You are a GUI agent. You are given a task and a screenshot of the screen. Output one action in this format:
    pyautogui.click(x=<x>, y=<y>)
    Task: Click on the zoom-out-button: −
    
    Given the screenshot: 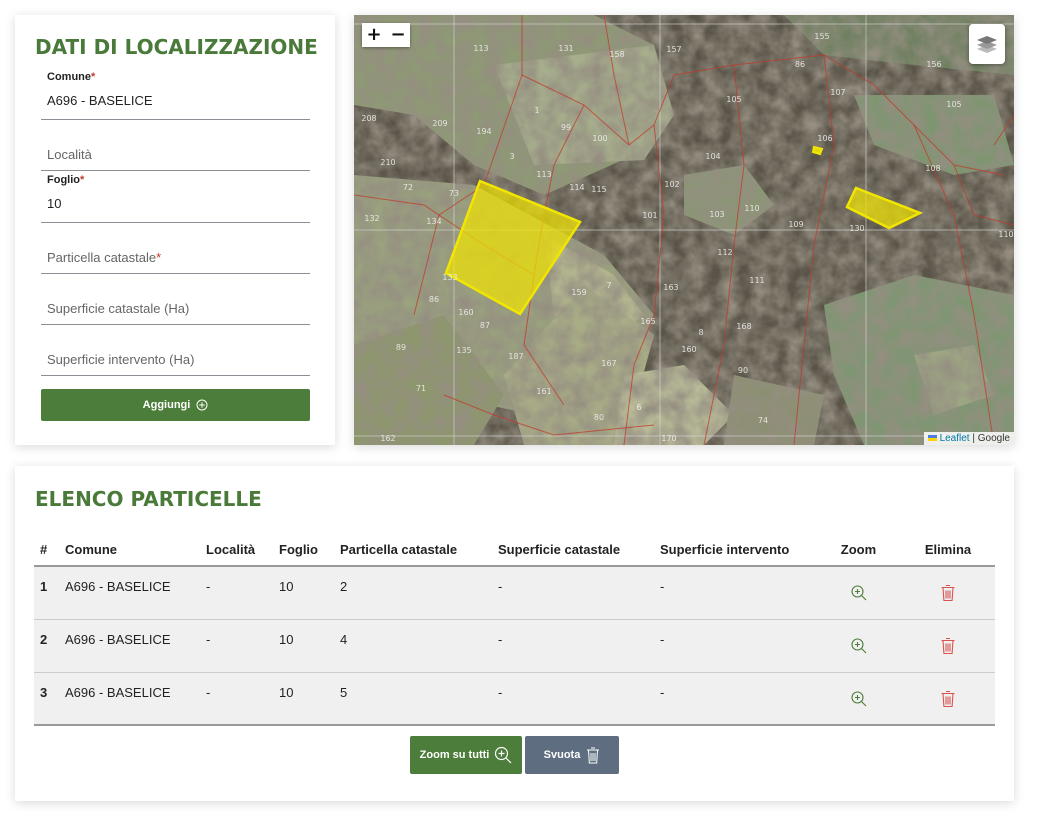 What is the action you would take?
    pyautogui.click(x=398, y=35)
    